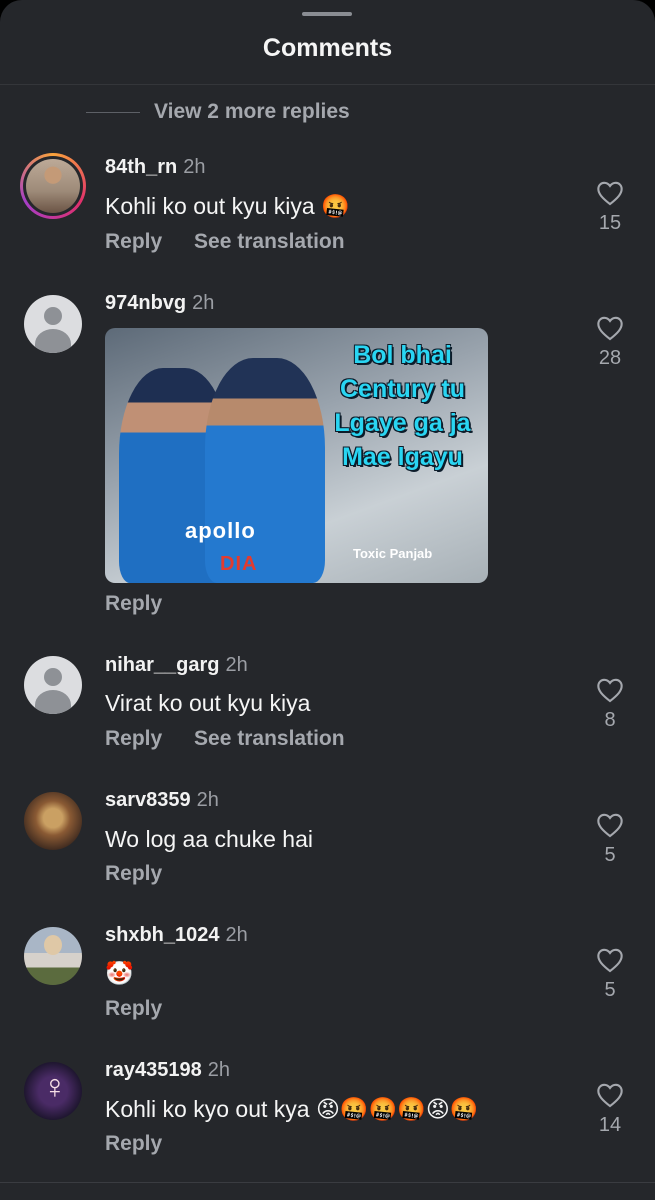 This screenshot has height=1200, width=655. What do you see at coordinates (327, 48) in the screenshot?
I see `sheet-title: Comments` at bounding box center [327, 48].